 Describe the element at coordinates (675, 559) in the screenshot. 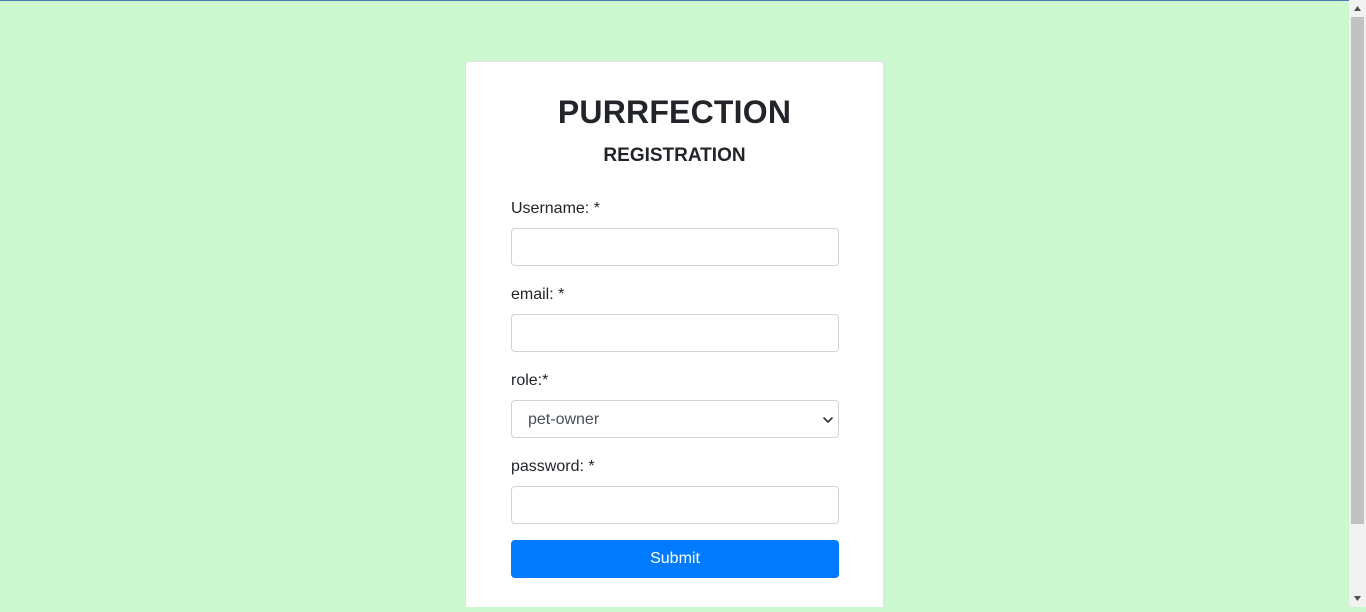

I see `submit-button: Submit` at that location.